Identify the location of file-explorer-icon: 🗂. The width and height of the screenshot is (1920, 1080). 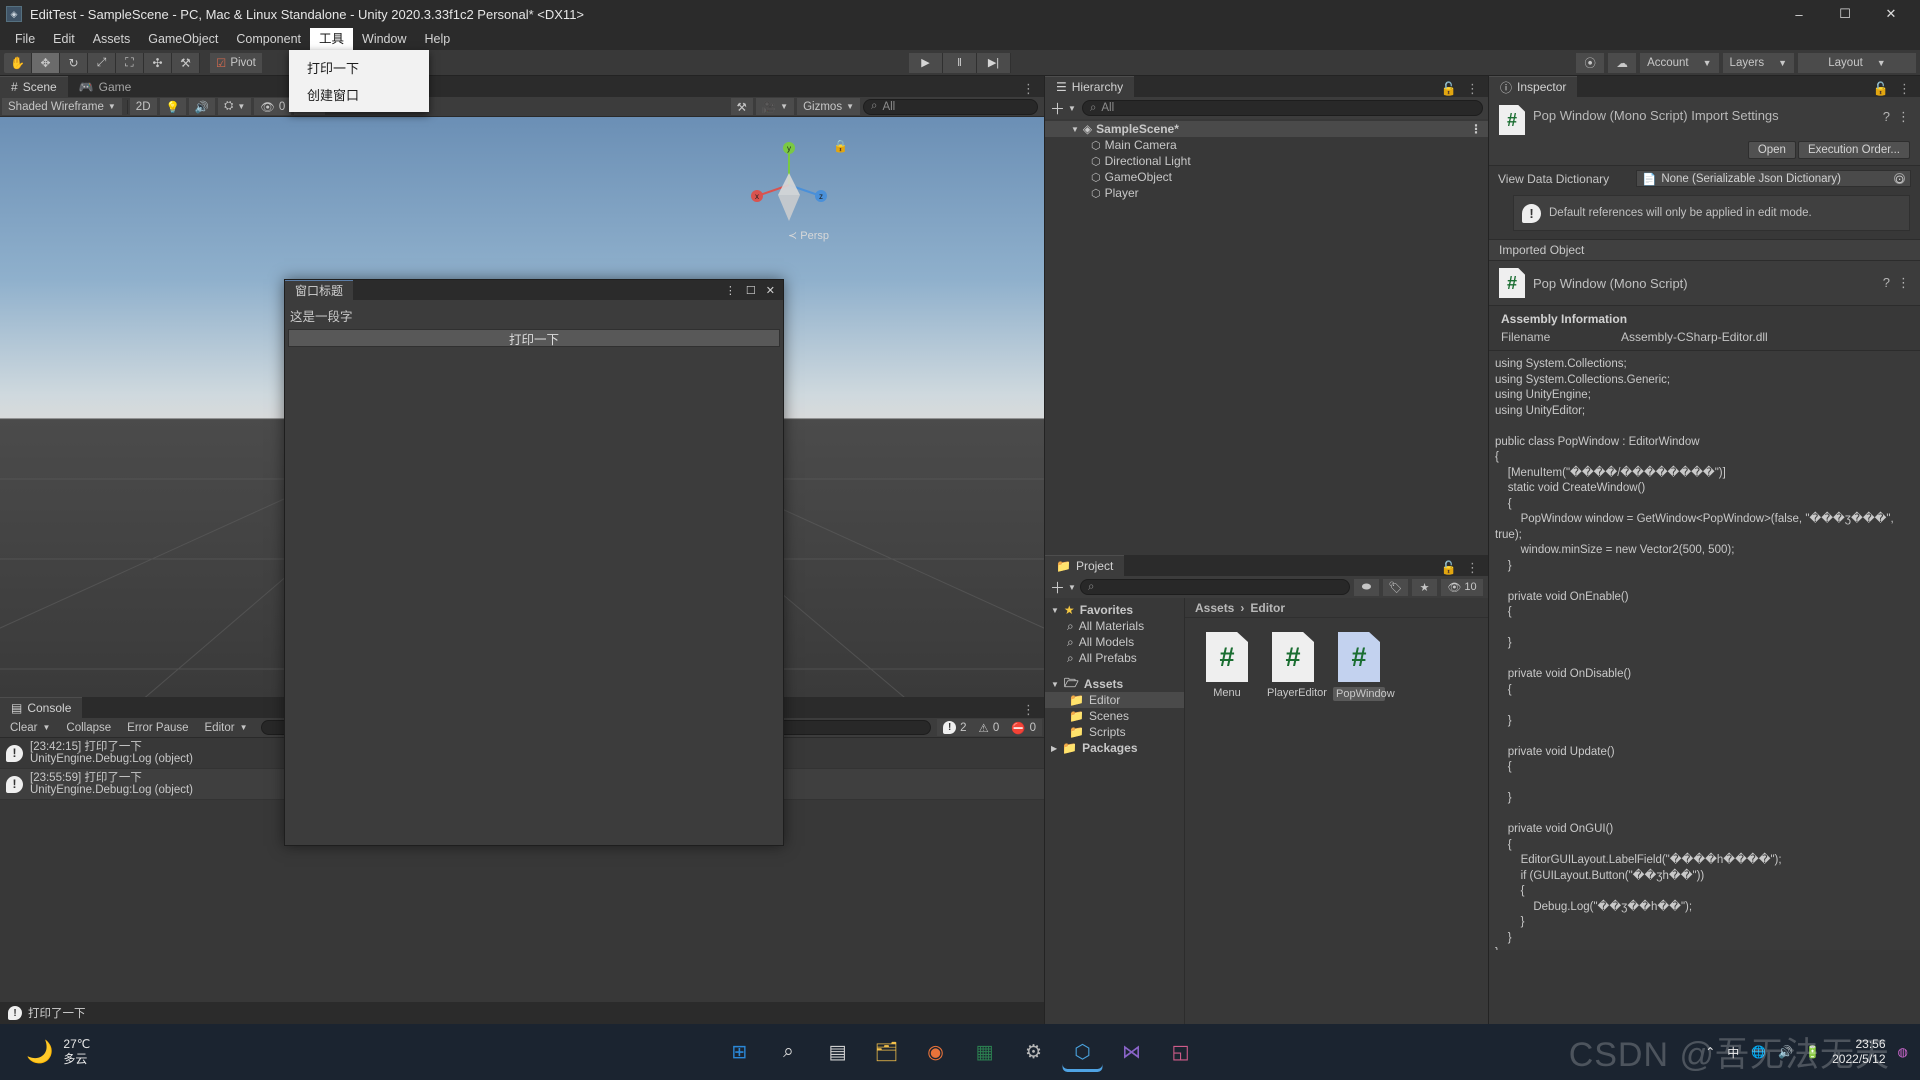
(887, 1052).